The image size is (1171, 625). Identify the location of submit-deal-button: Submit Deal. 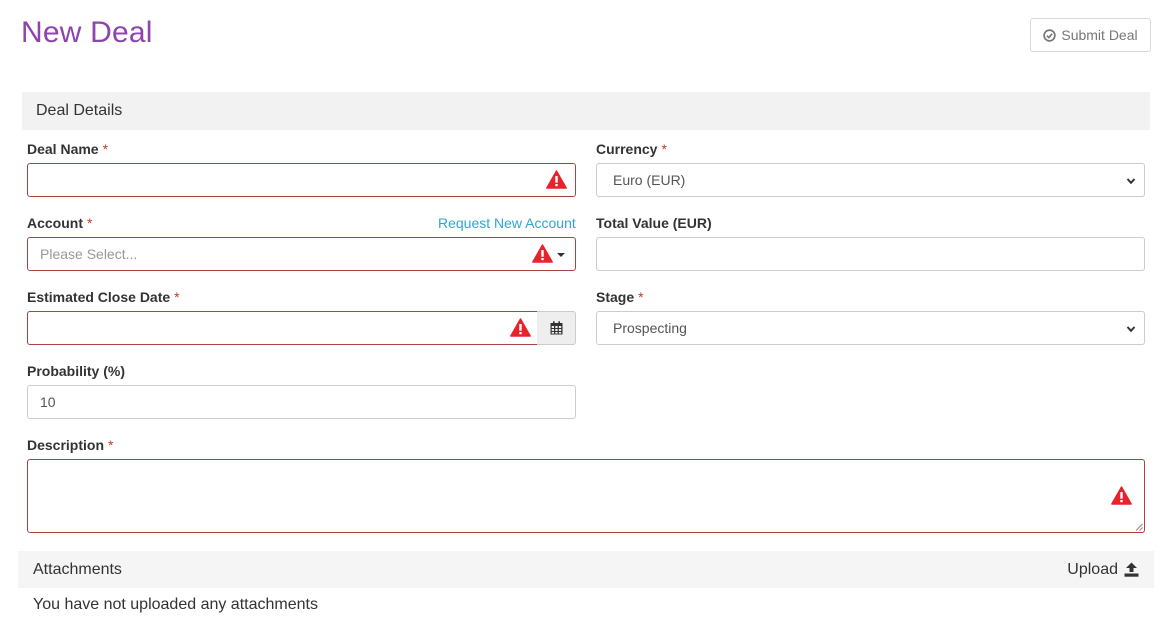
(1090, 35).